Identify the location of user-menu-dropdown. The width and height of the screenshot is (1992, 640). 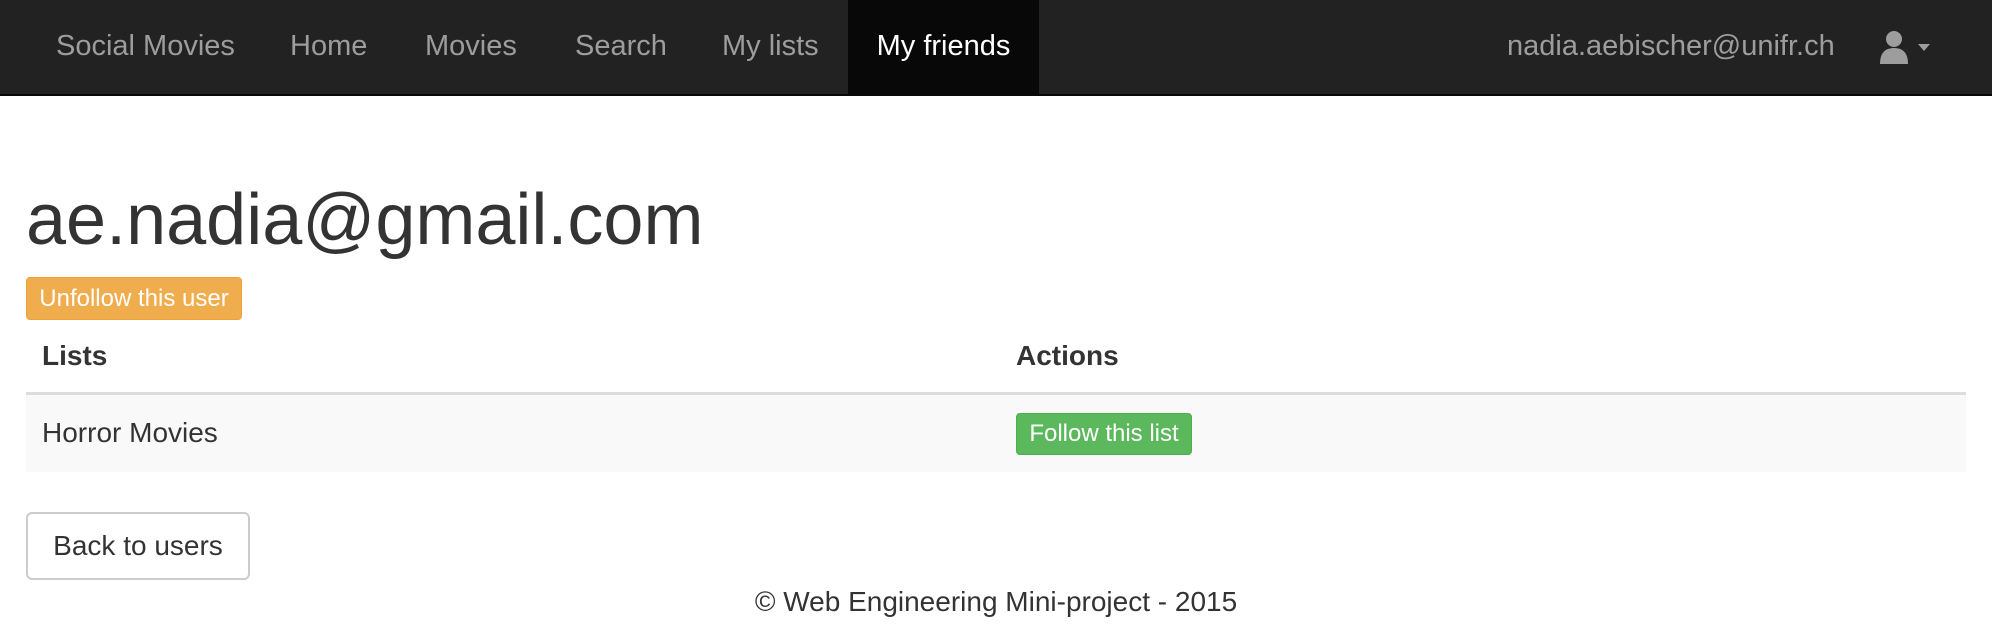
(1908, 48).